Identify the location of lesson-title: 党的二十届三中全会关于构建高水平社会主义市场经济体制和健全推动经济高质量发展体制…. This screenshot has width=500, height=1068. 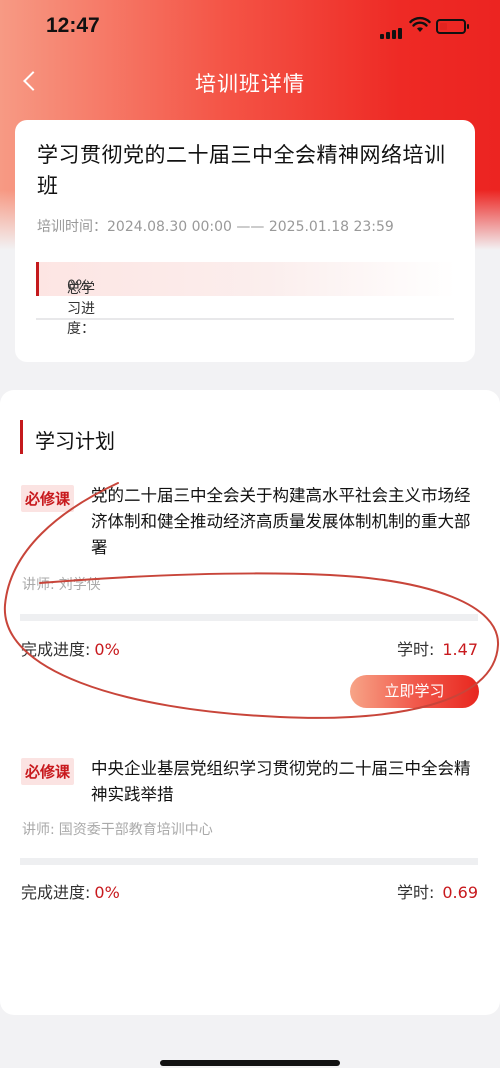
(281, 522).